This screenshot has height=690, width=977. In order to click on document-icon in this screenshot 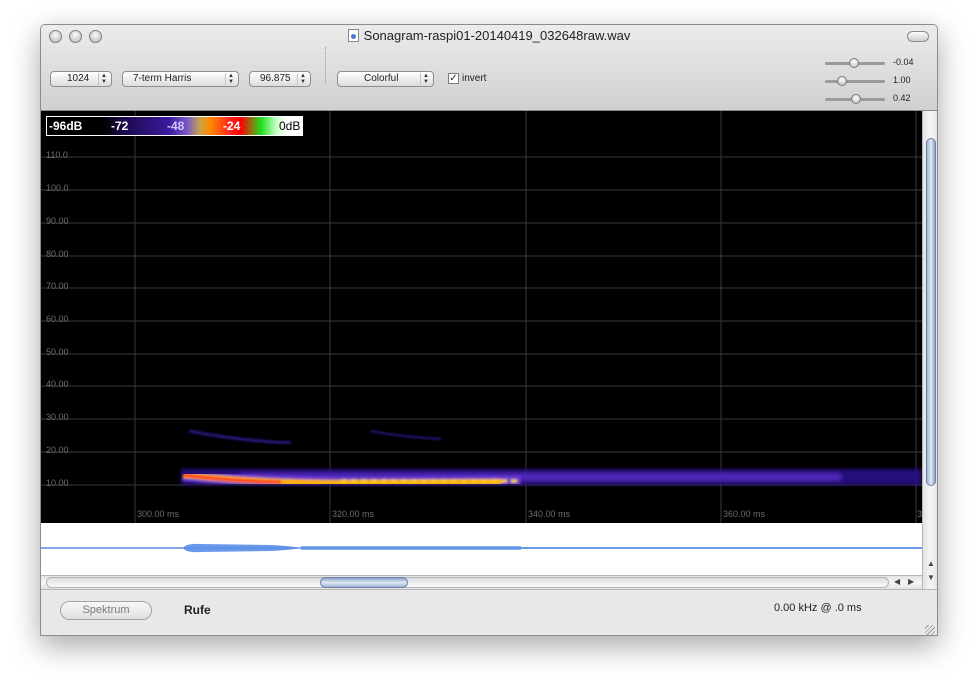, I will do `click(353, 35)`.